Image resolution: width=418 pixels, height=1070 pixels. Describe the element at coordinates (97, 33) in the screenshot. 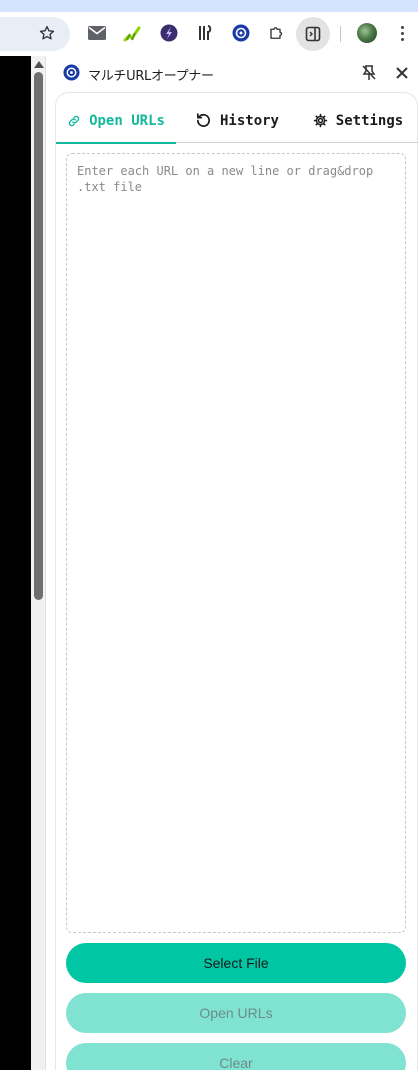

I see `mail-icon` at that location.